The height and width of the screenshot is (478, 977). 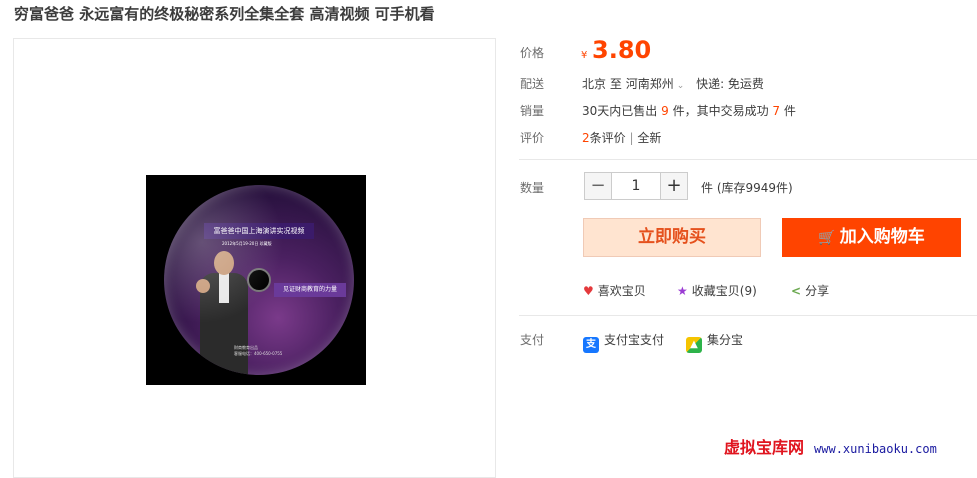 I want to click on disc-tagline: 见证财商教育的力量, so click(x=310, y=290).